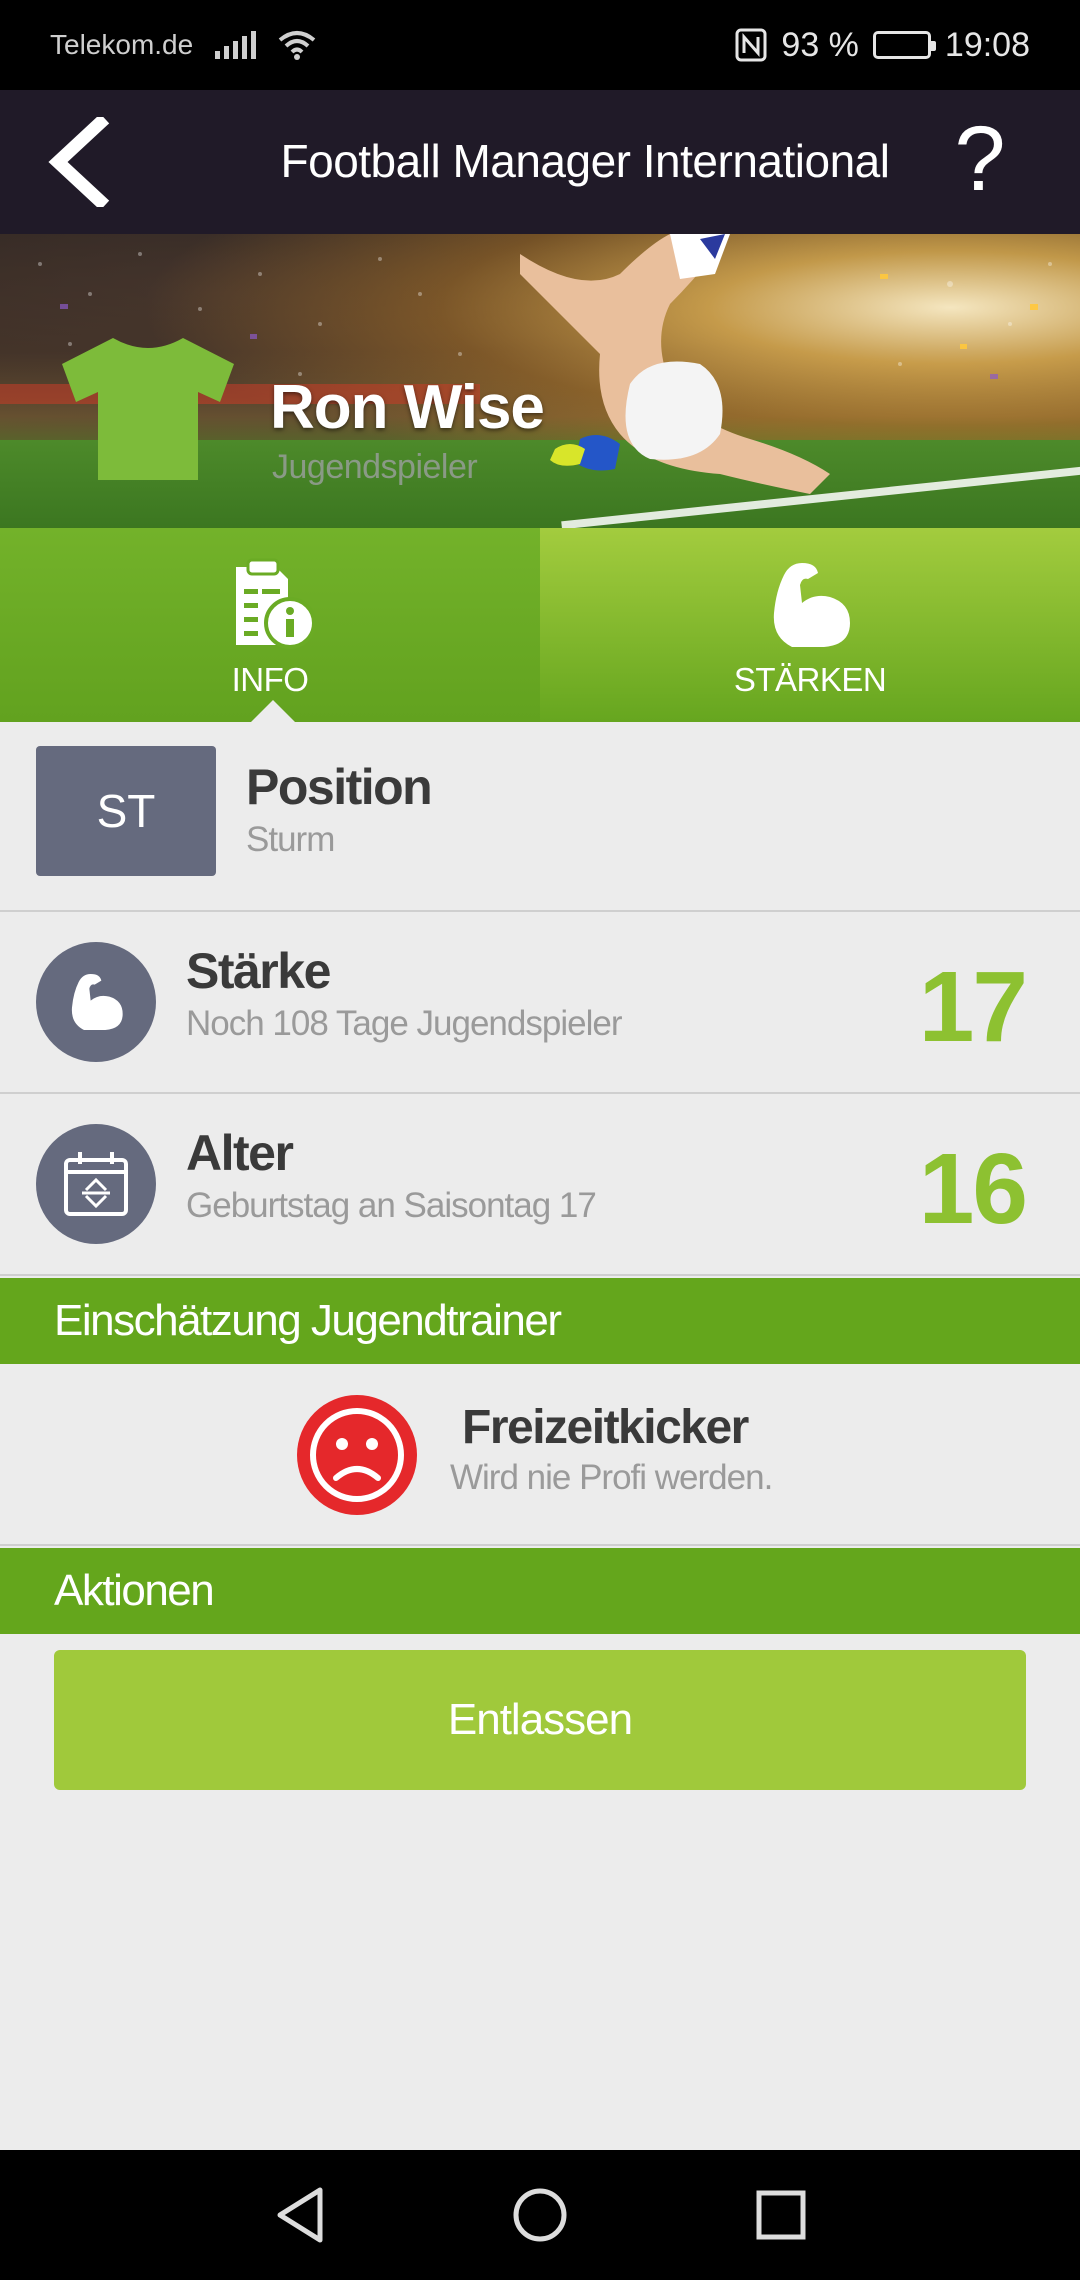 The image size is (1080, 2280). I want to click on signal-icon, so click(236, 45).